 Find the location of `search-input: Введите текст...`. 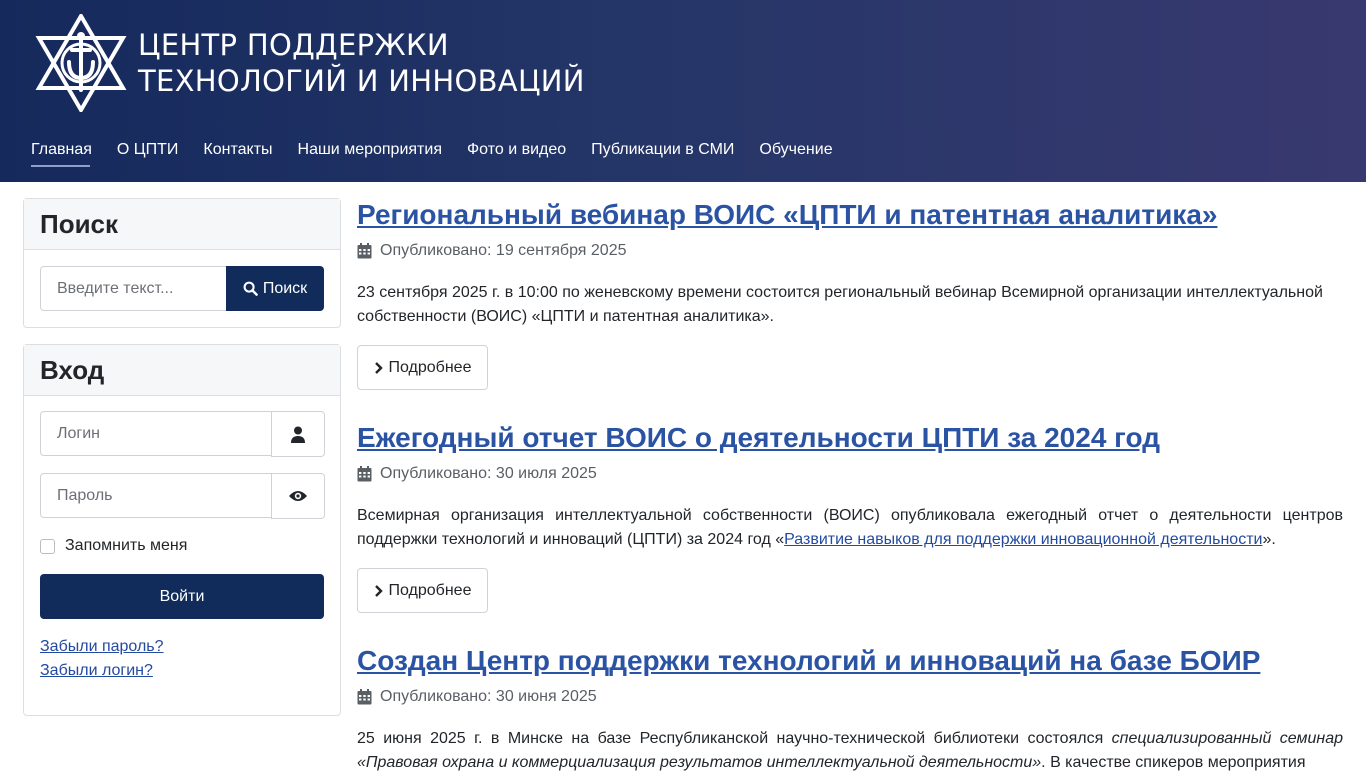

search-input: Введите текст... is located at coordinates (133, 288).